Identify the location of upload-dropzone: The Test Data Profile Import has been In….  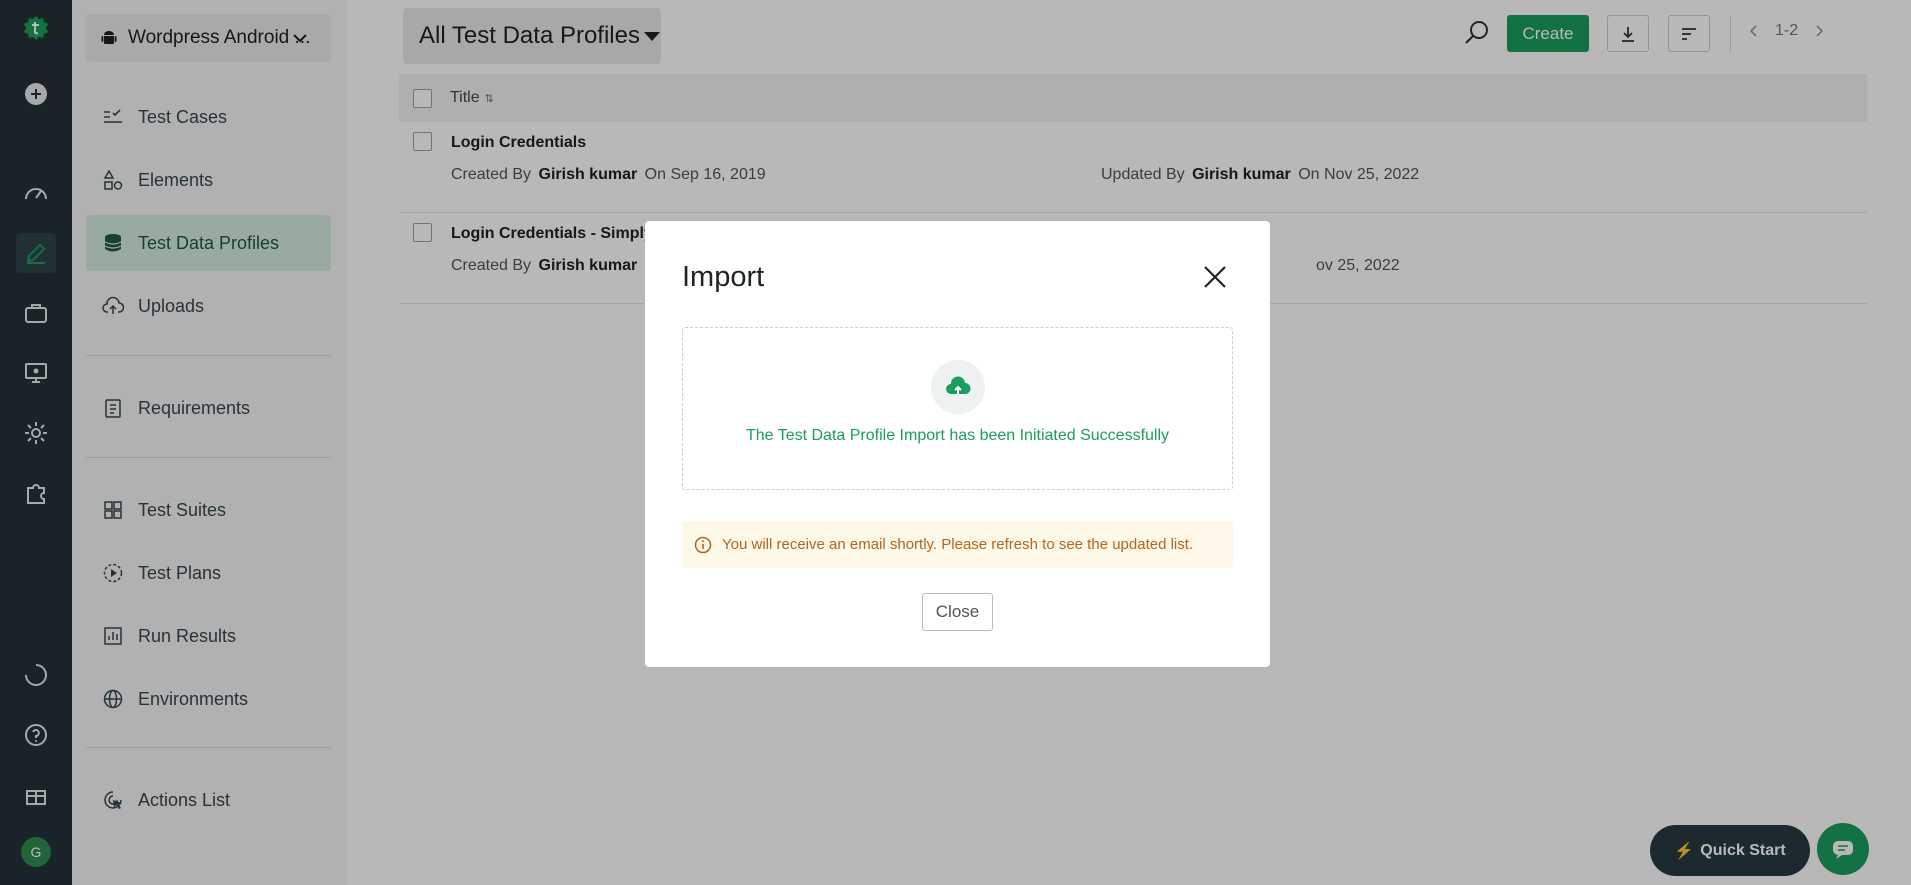
(957, 408).